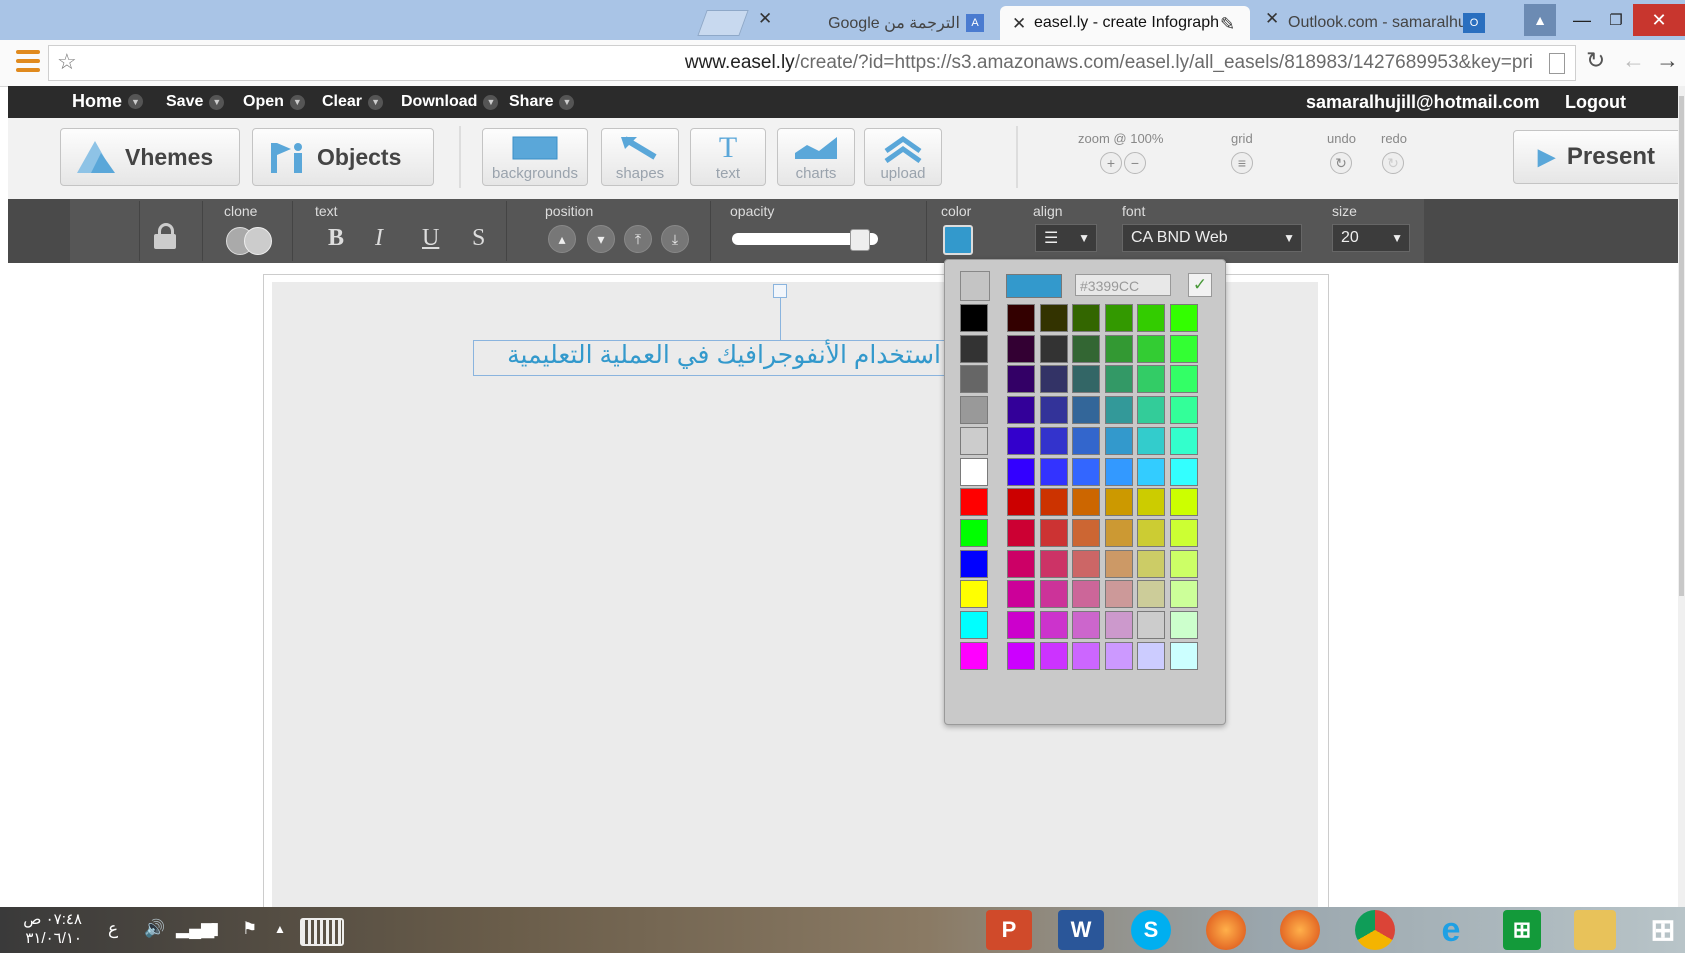 Image resolution: width=1685 pixels, height=953 pixels. What do you see at coordinates (1595, 102) in the screenshot?
I see `logout-link: Logout` at bounding box center [1595, 102].